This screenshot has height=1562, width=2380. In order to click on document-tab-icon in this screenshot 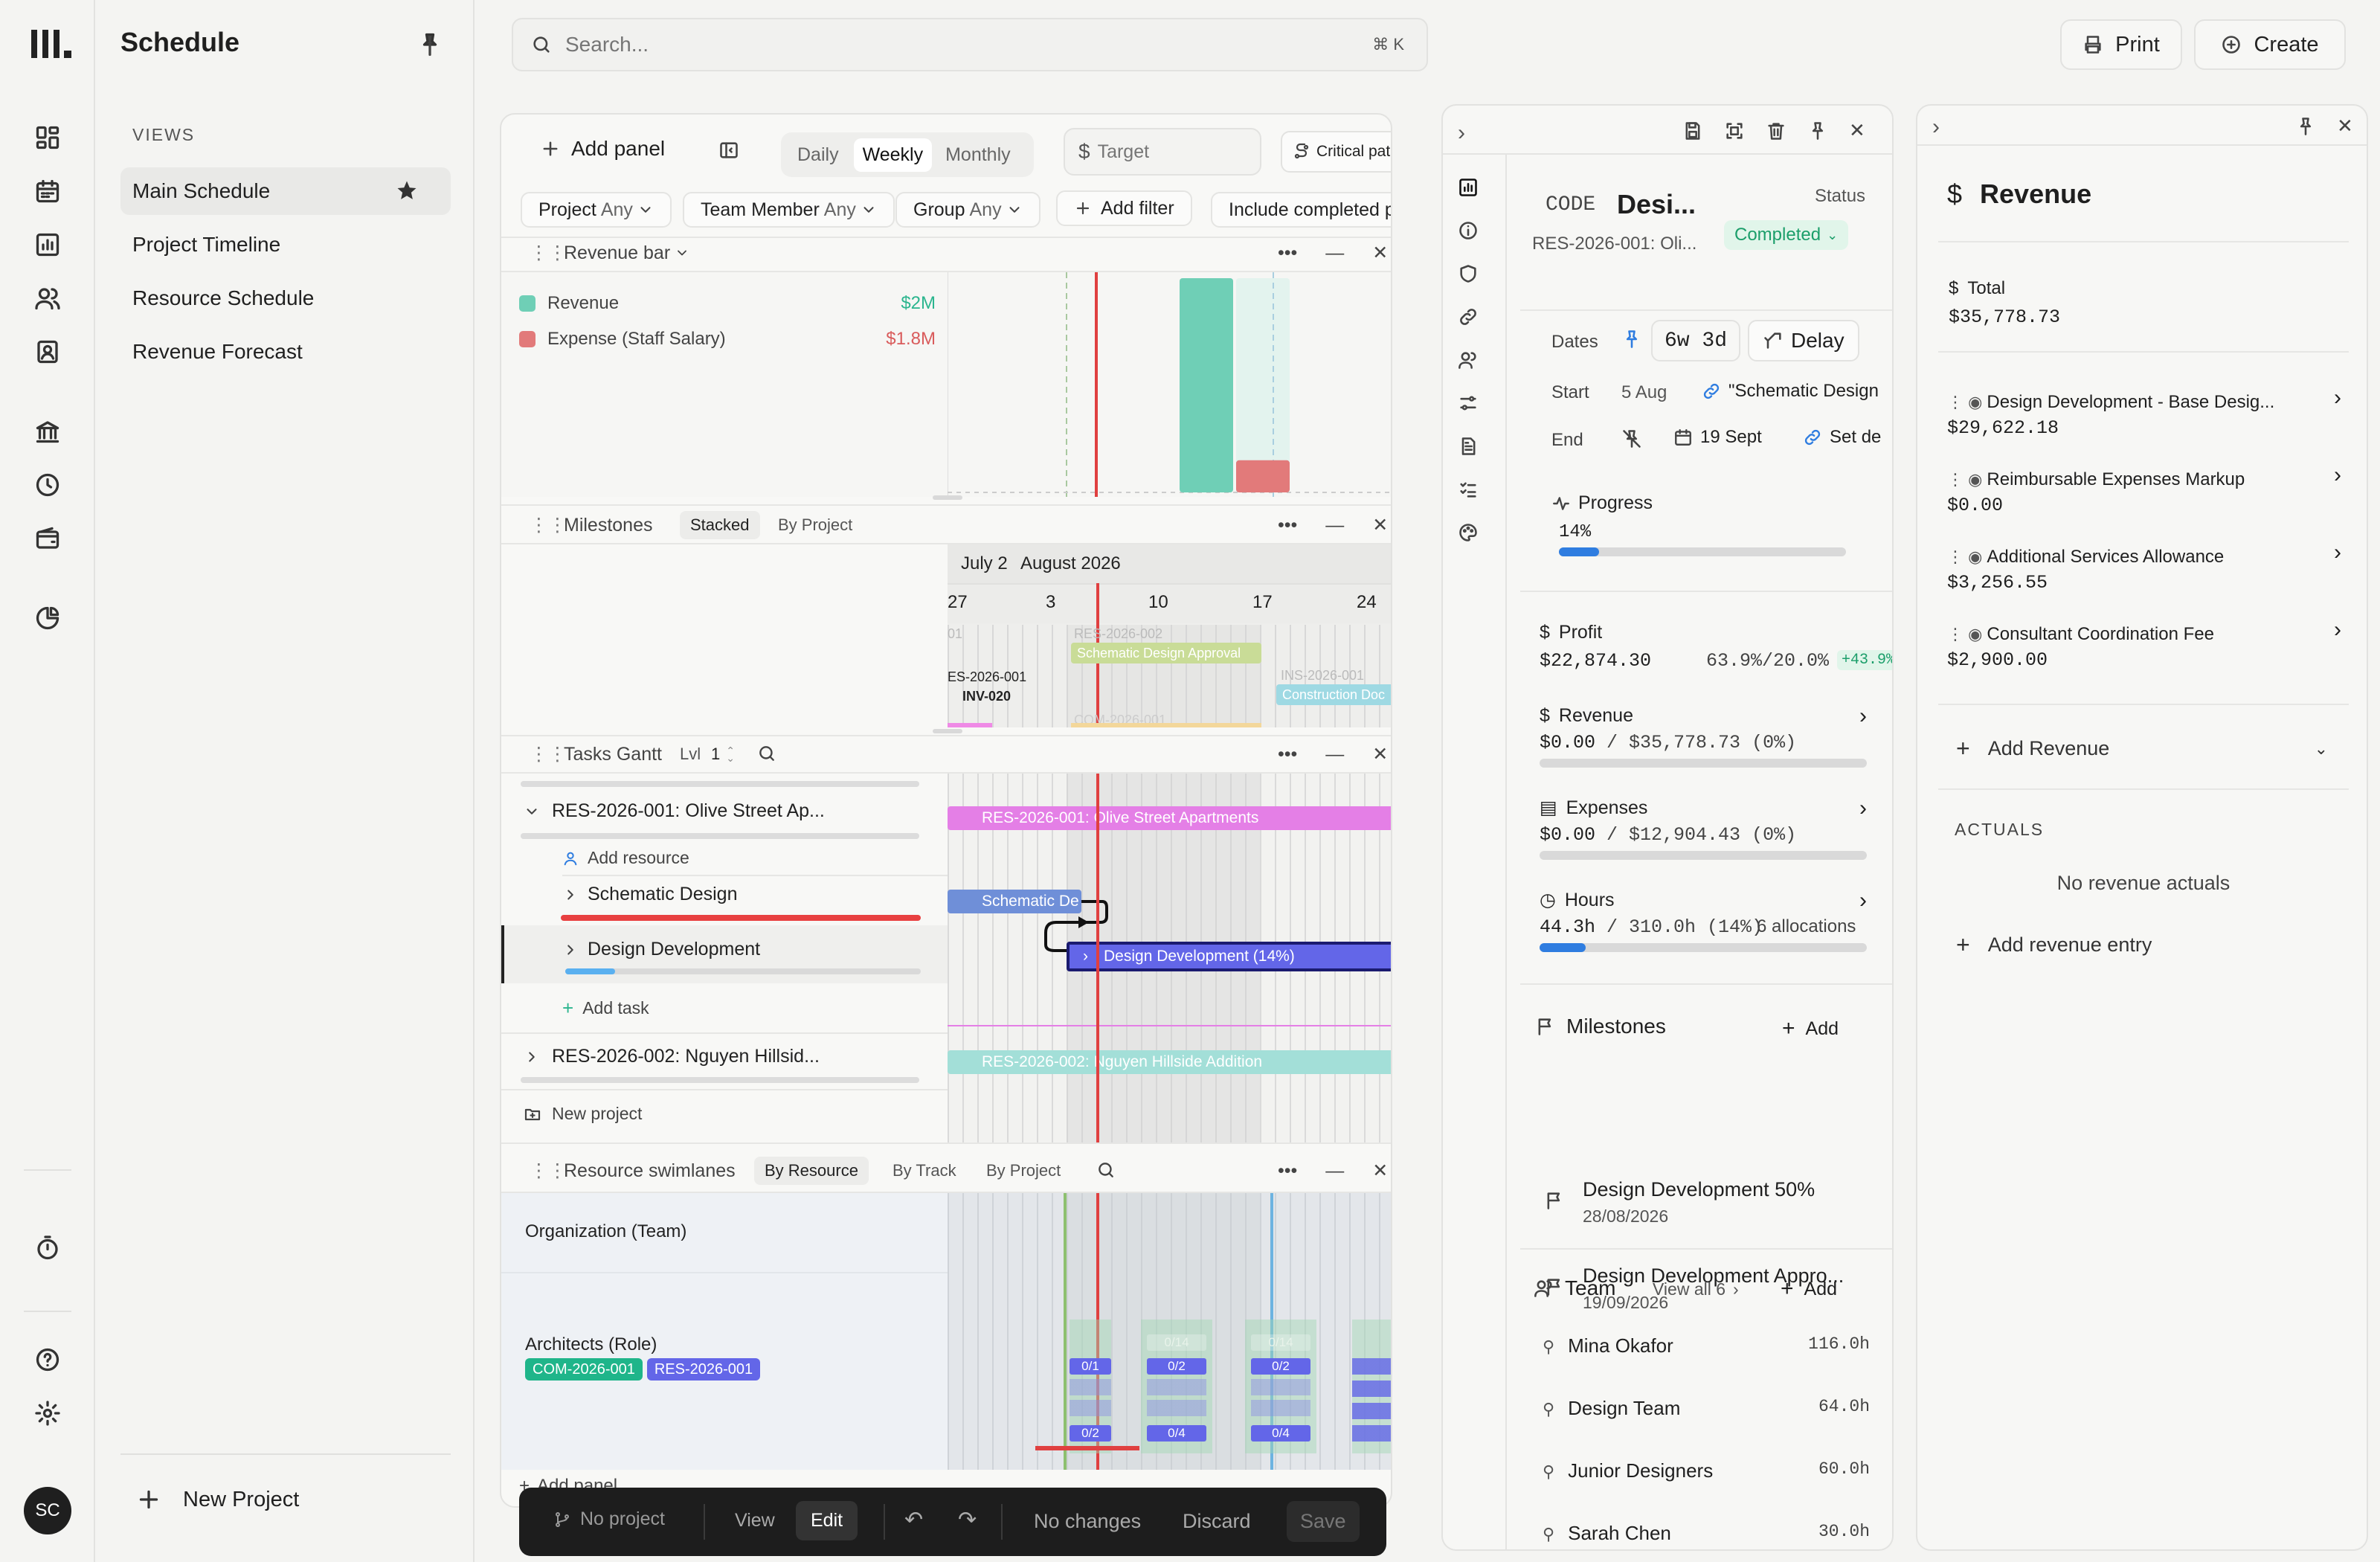, I will do `click(1469, 446)`.